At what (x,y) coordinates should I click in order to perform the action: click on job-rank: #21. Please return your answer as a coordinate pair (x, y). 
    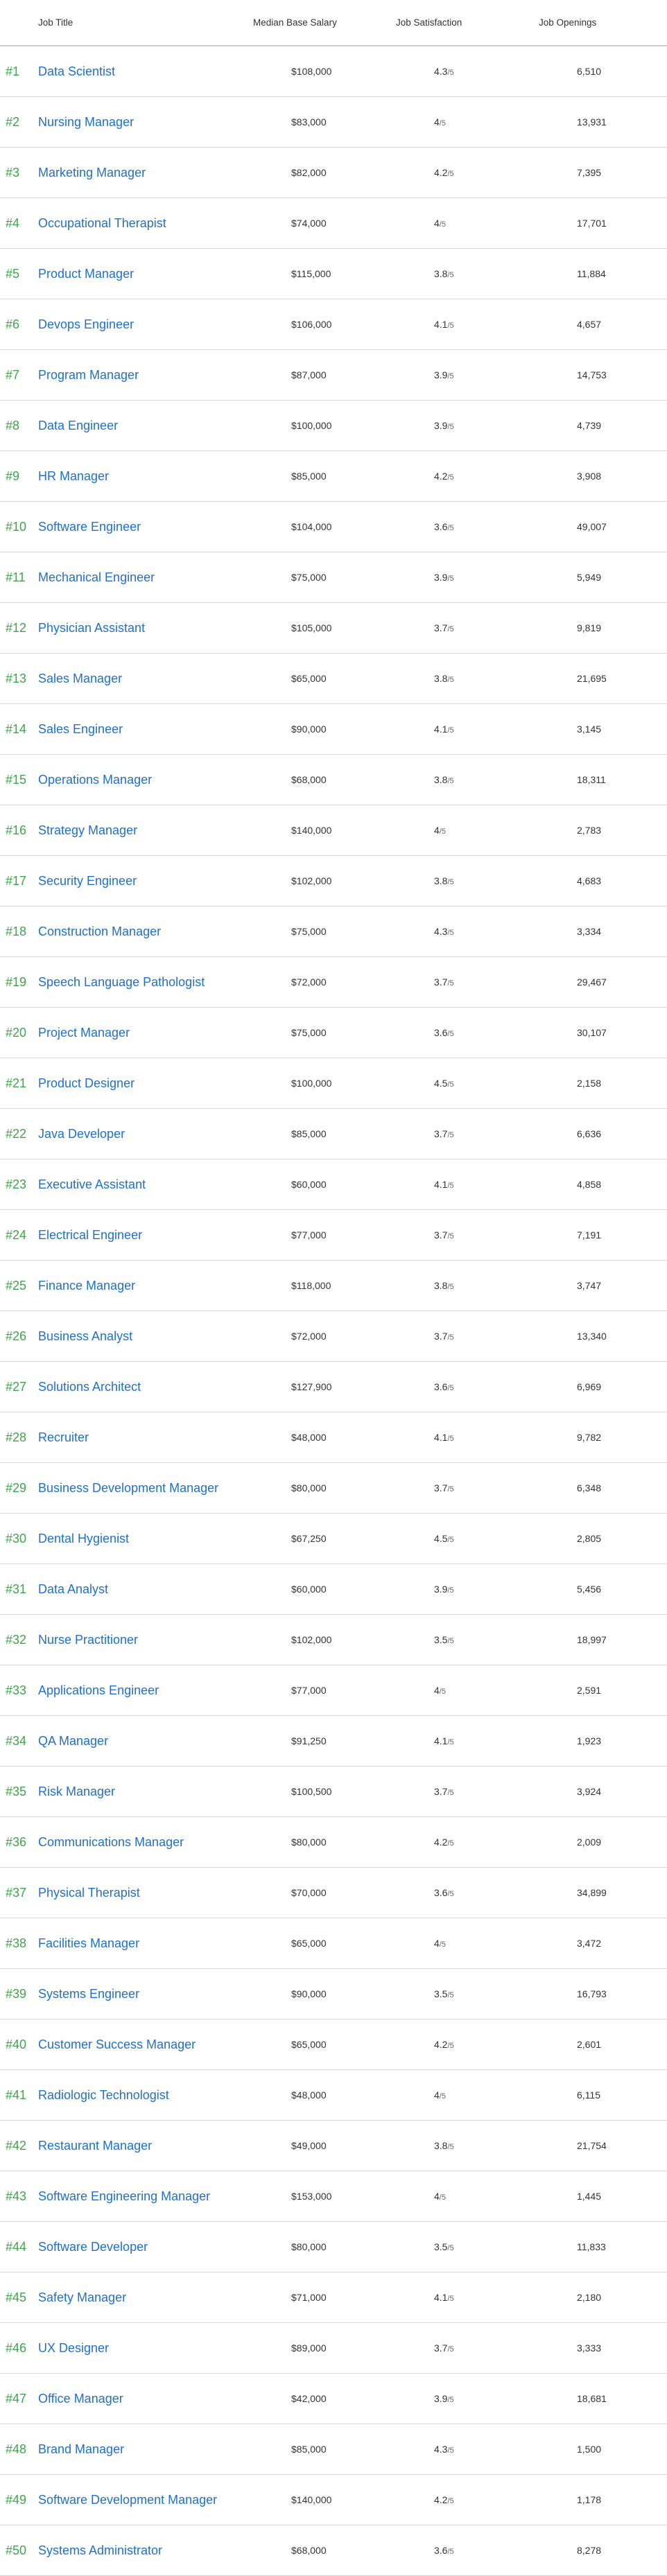
    Looking at the image, I should click on (16, 1083).